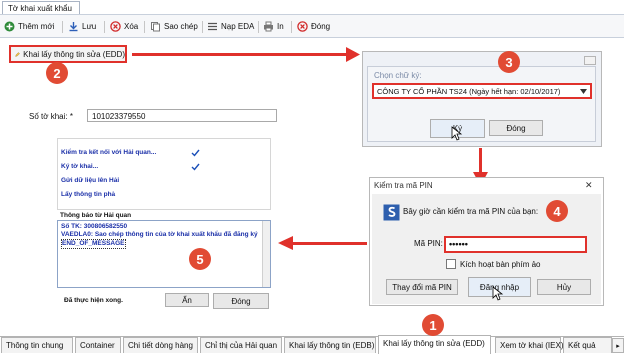  I want to click on delete-button: Xóa, so click(124, 26).